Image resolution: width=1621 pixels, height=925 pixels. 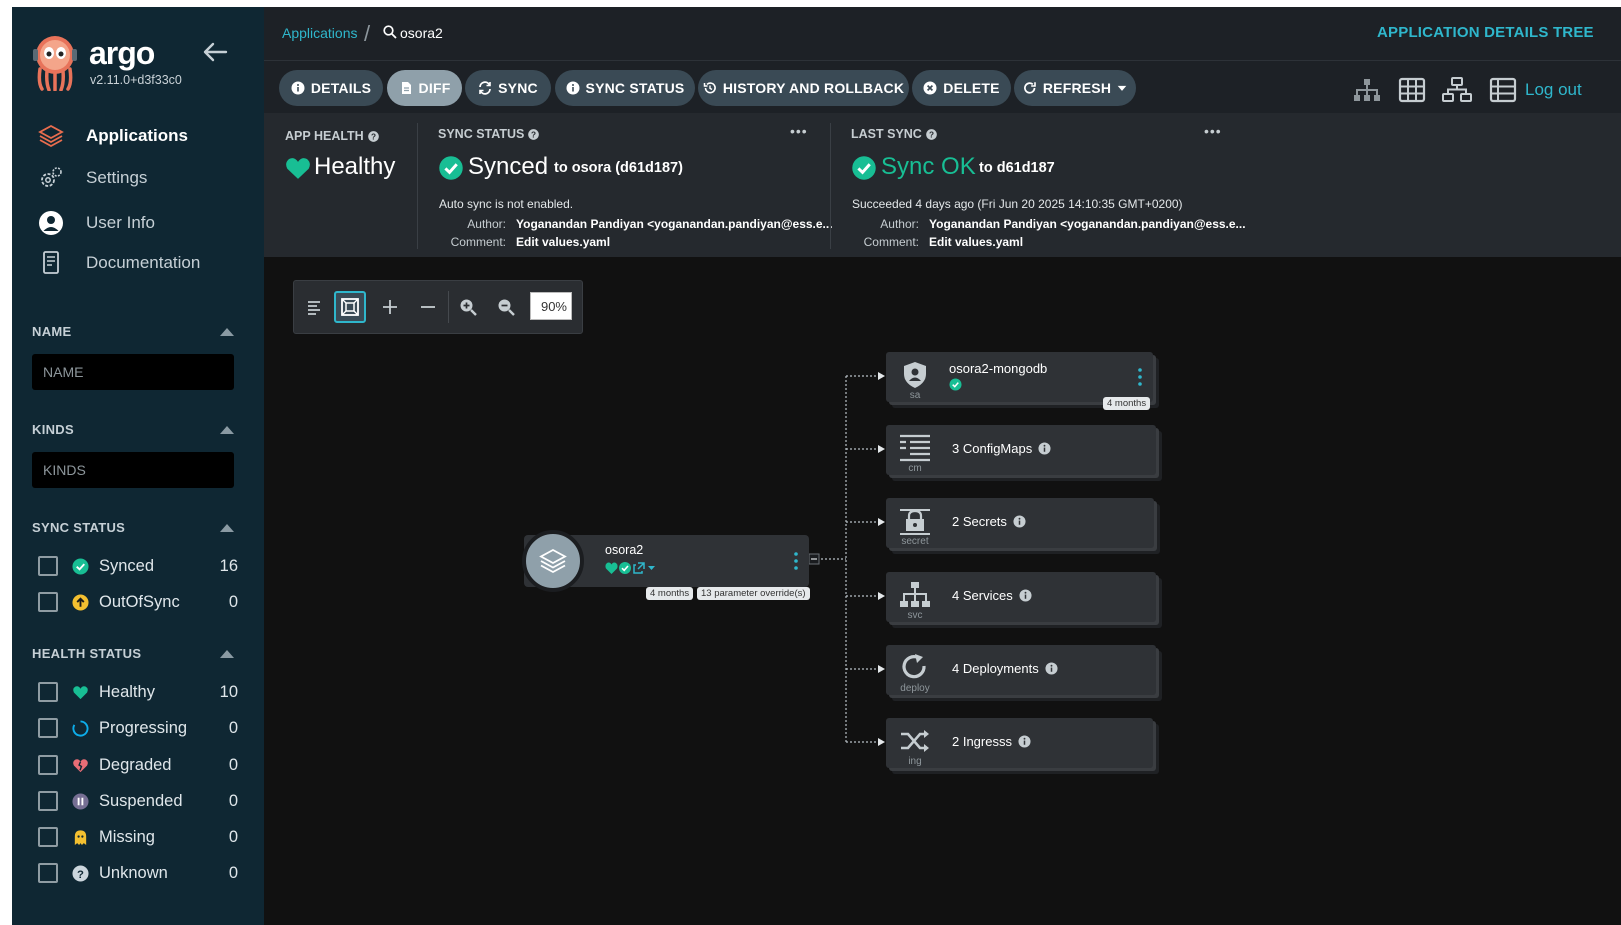 What do you see at coordinates (228, 691) in the screenshot?
I see `filter-count: 10` at bounding box center [228, 691].